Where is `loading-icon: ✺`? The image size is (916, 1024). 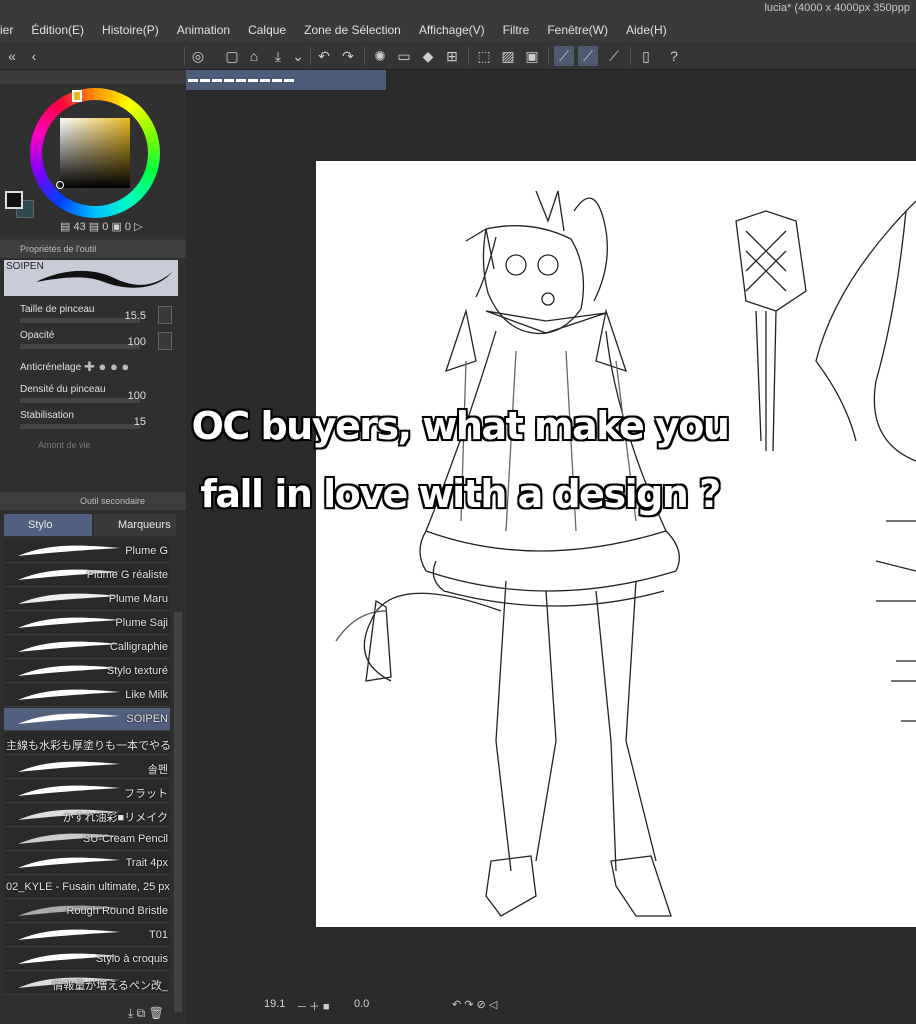
loading-icon: ✺ is located at coordinates (380, 56).